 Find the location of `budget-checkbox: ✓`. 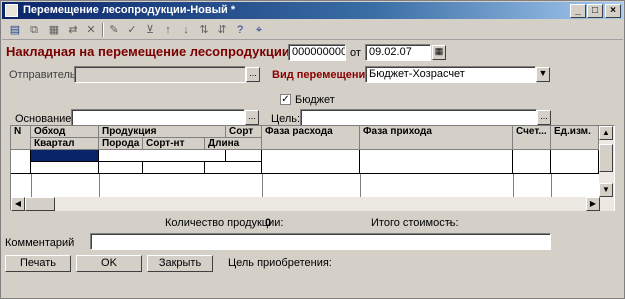

budget-checkbox: ✓ is located at coordinates (285, 99).